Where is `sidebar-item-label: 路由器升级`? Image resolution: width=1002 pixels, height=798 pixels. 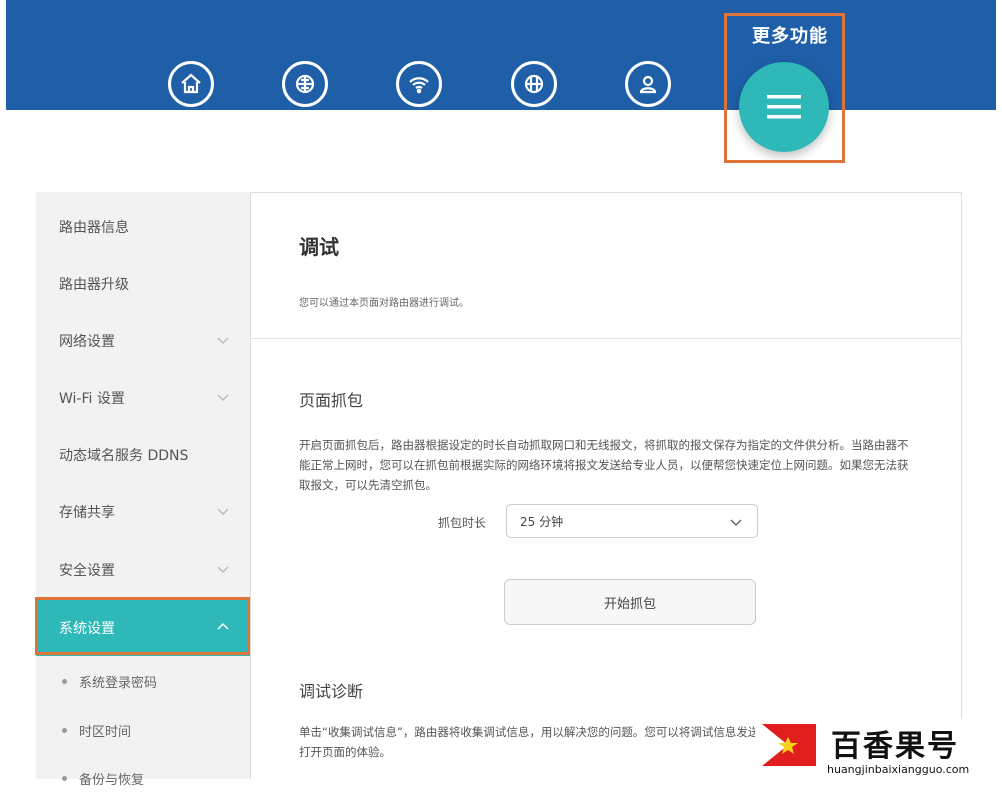
sidebar-item-label: 路由器升级 is located at coordinates (94, 284).